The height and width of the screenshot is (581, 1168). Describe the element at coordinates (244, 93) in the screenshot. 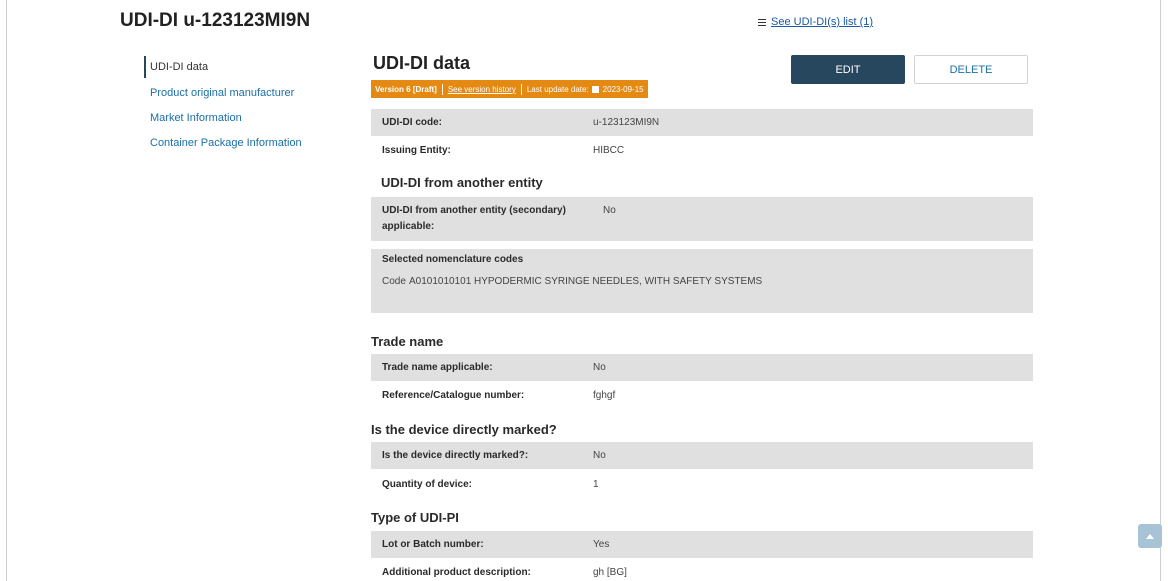

I see `sidebar-item-product-original-manufacturer: Product original manufacturer` at that location.